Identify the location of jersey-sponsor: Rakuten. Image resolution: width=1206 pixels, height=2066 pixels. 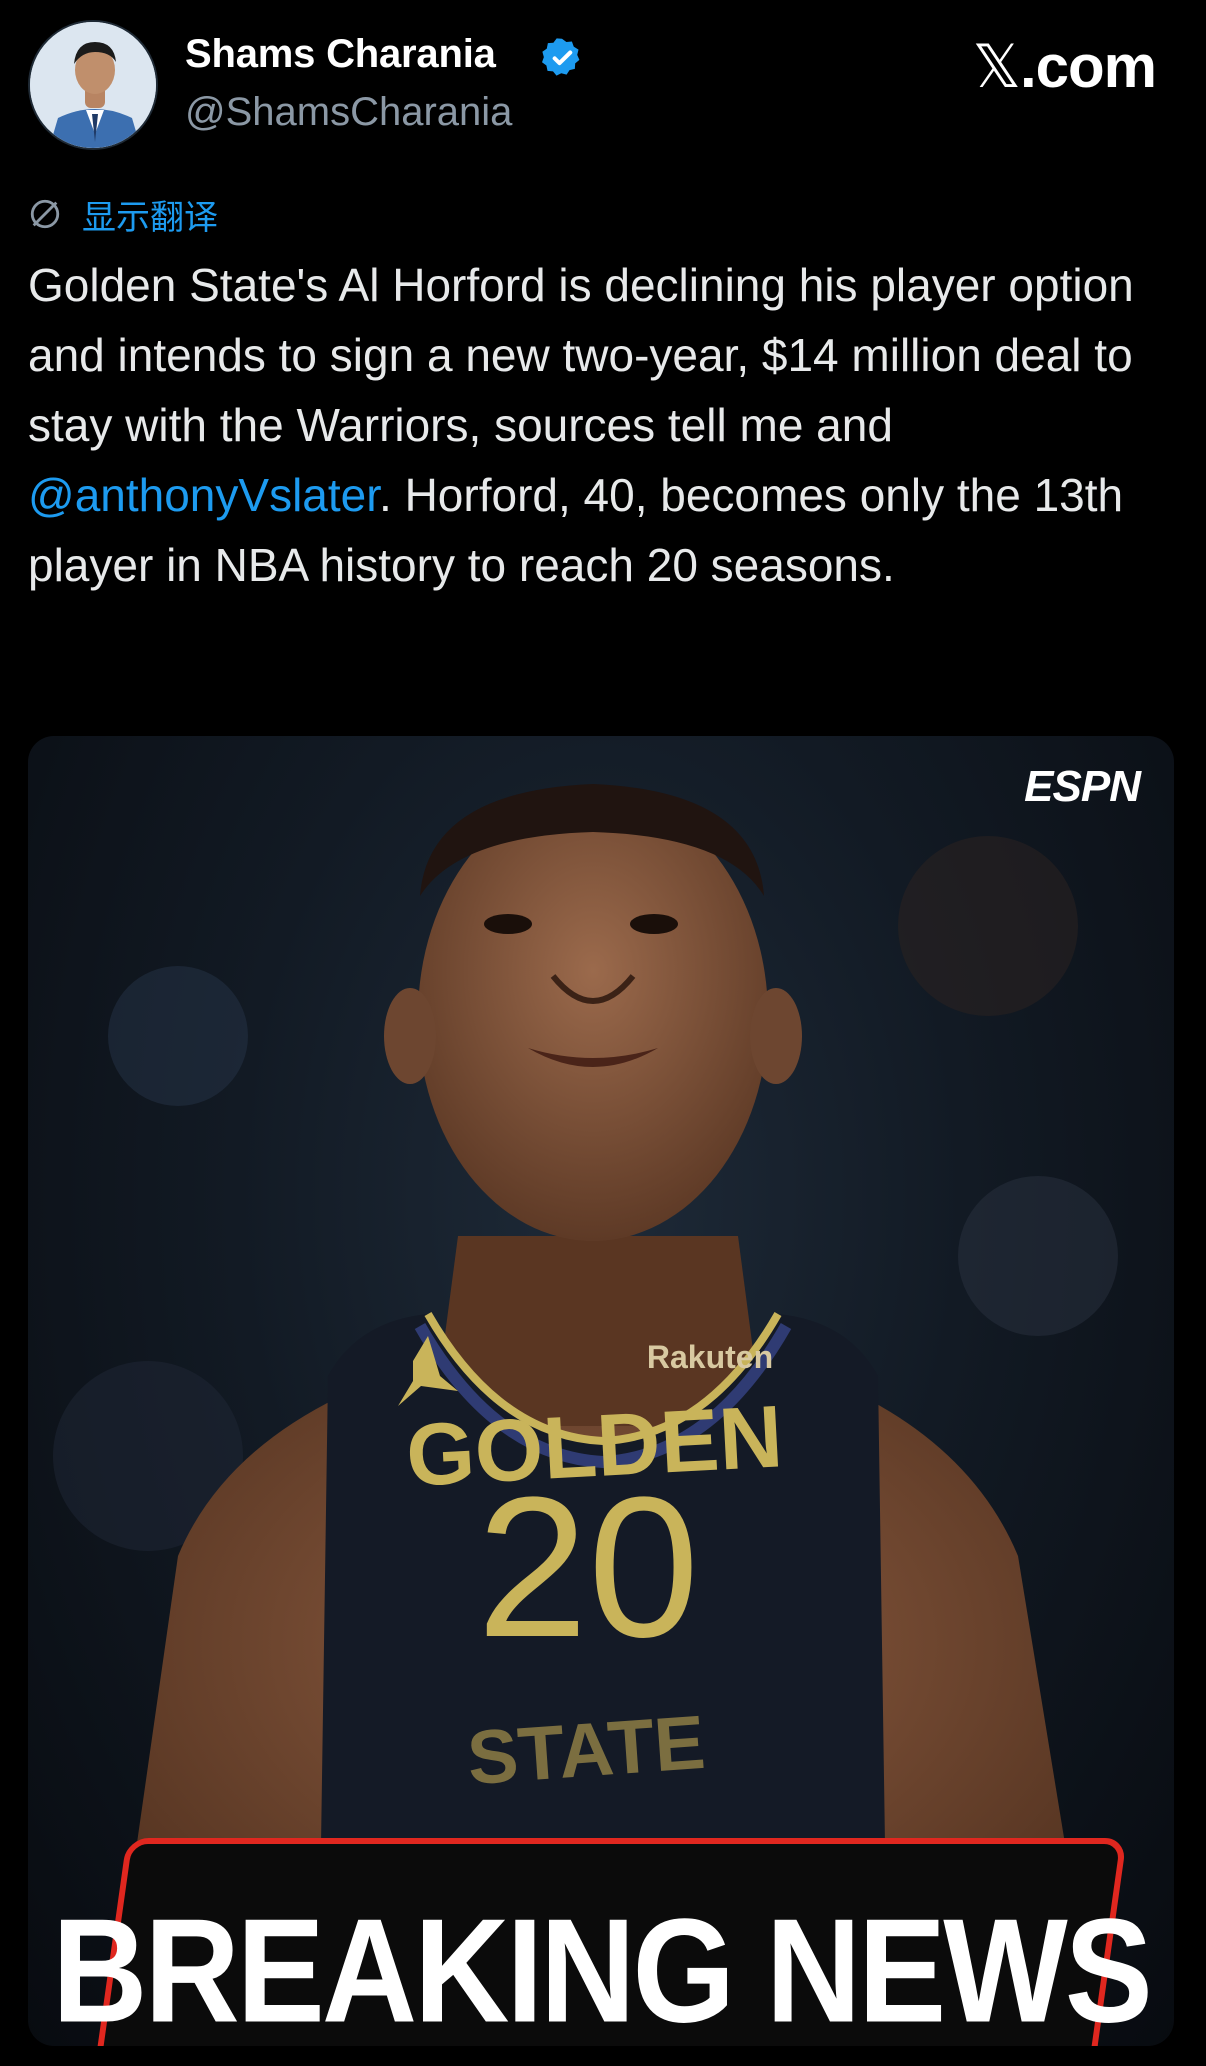
(710, 1357).